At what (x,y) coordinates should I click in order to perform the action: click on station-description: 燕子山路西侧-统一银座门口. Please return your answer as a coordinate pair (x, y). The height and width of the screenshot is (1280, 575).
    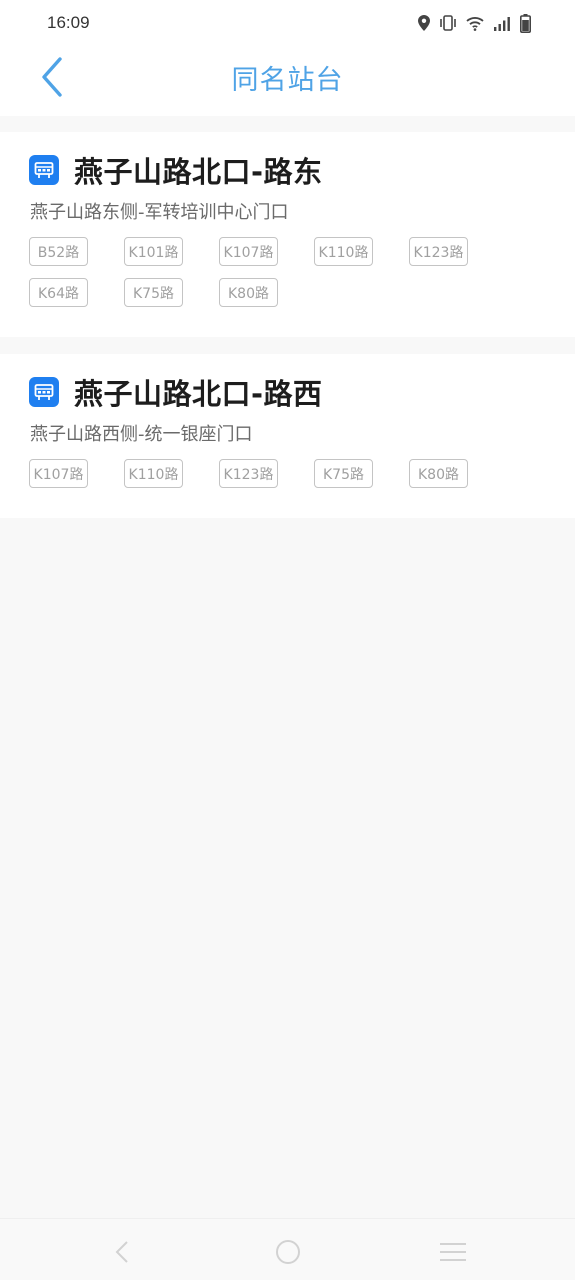
    Looking at the image, I should click on (141, 434).